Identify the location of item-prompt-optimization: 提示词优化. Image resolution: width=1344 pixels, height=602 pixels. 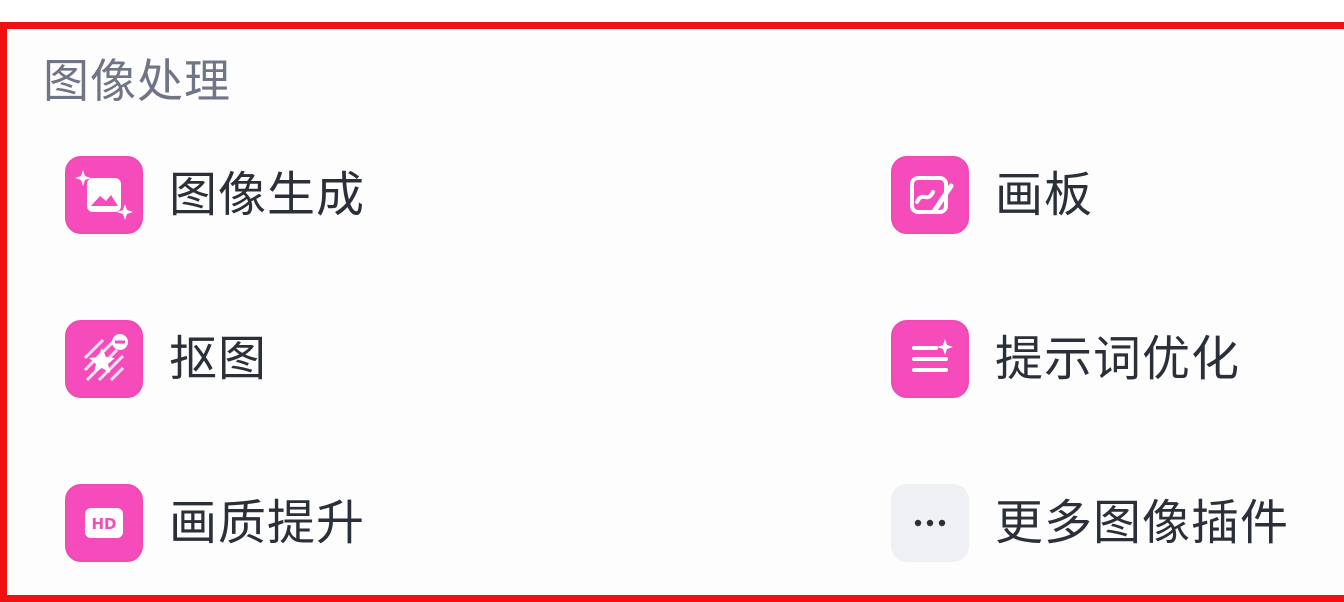
(1065, 359).